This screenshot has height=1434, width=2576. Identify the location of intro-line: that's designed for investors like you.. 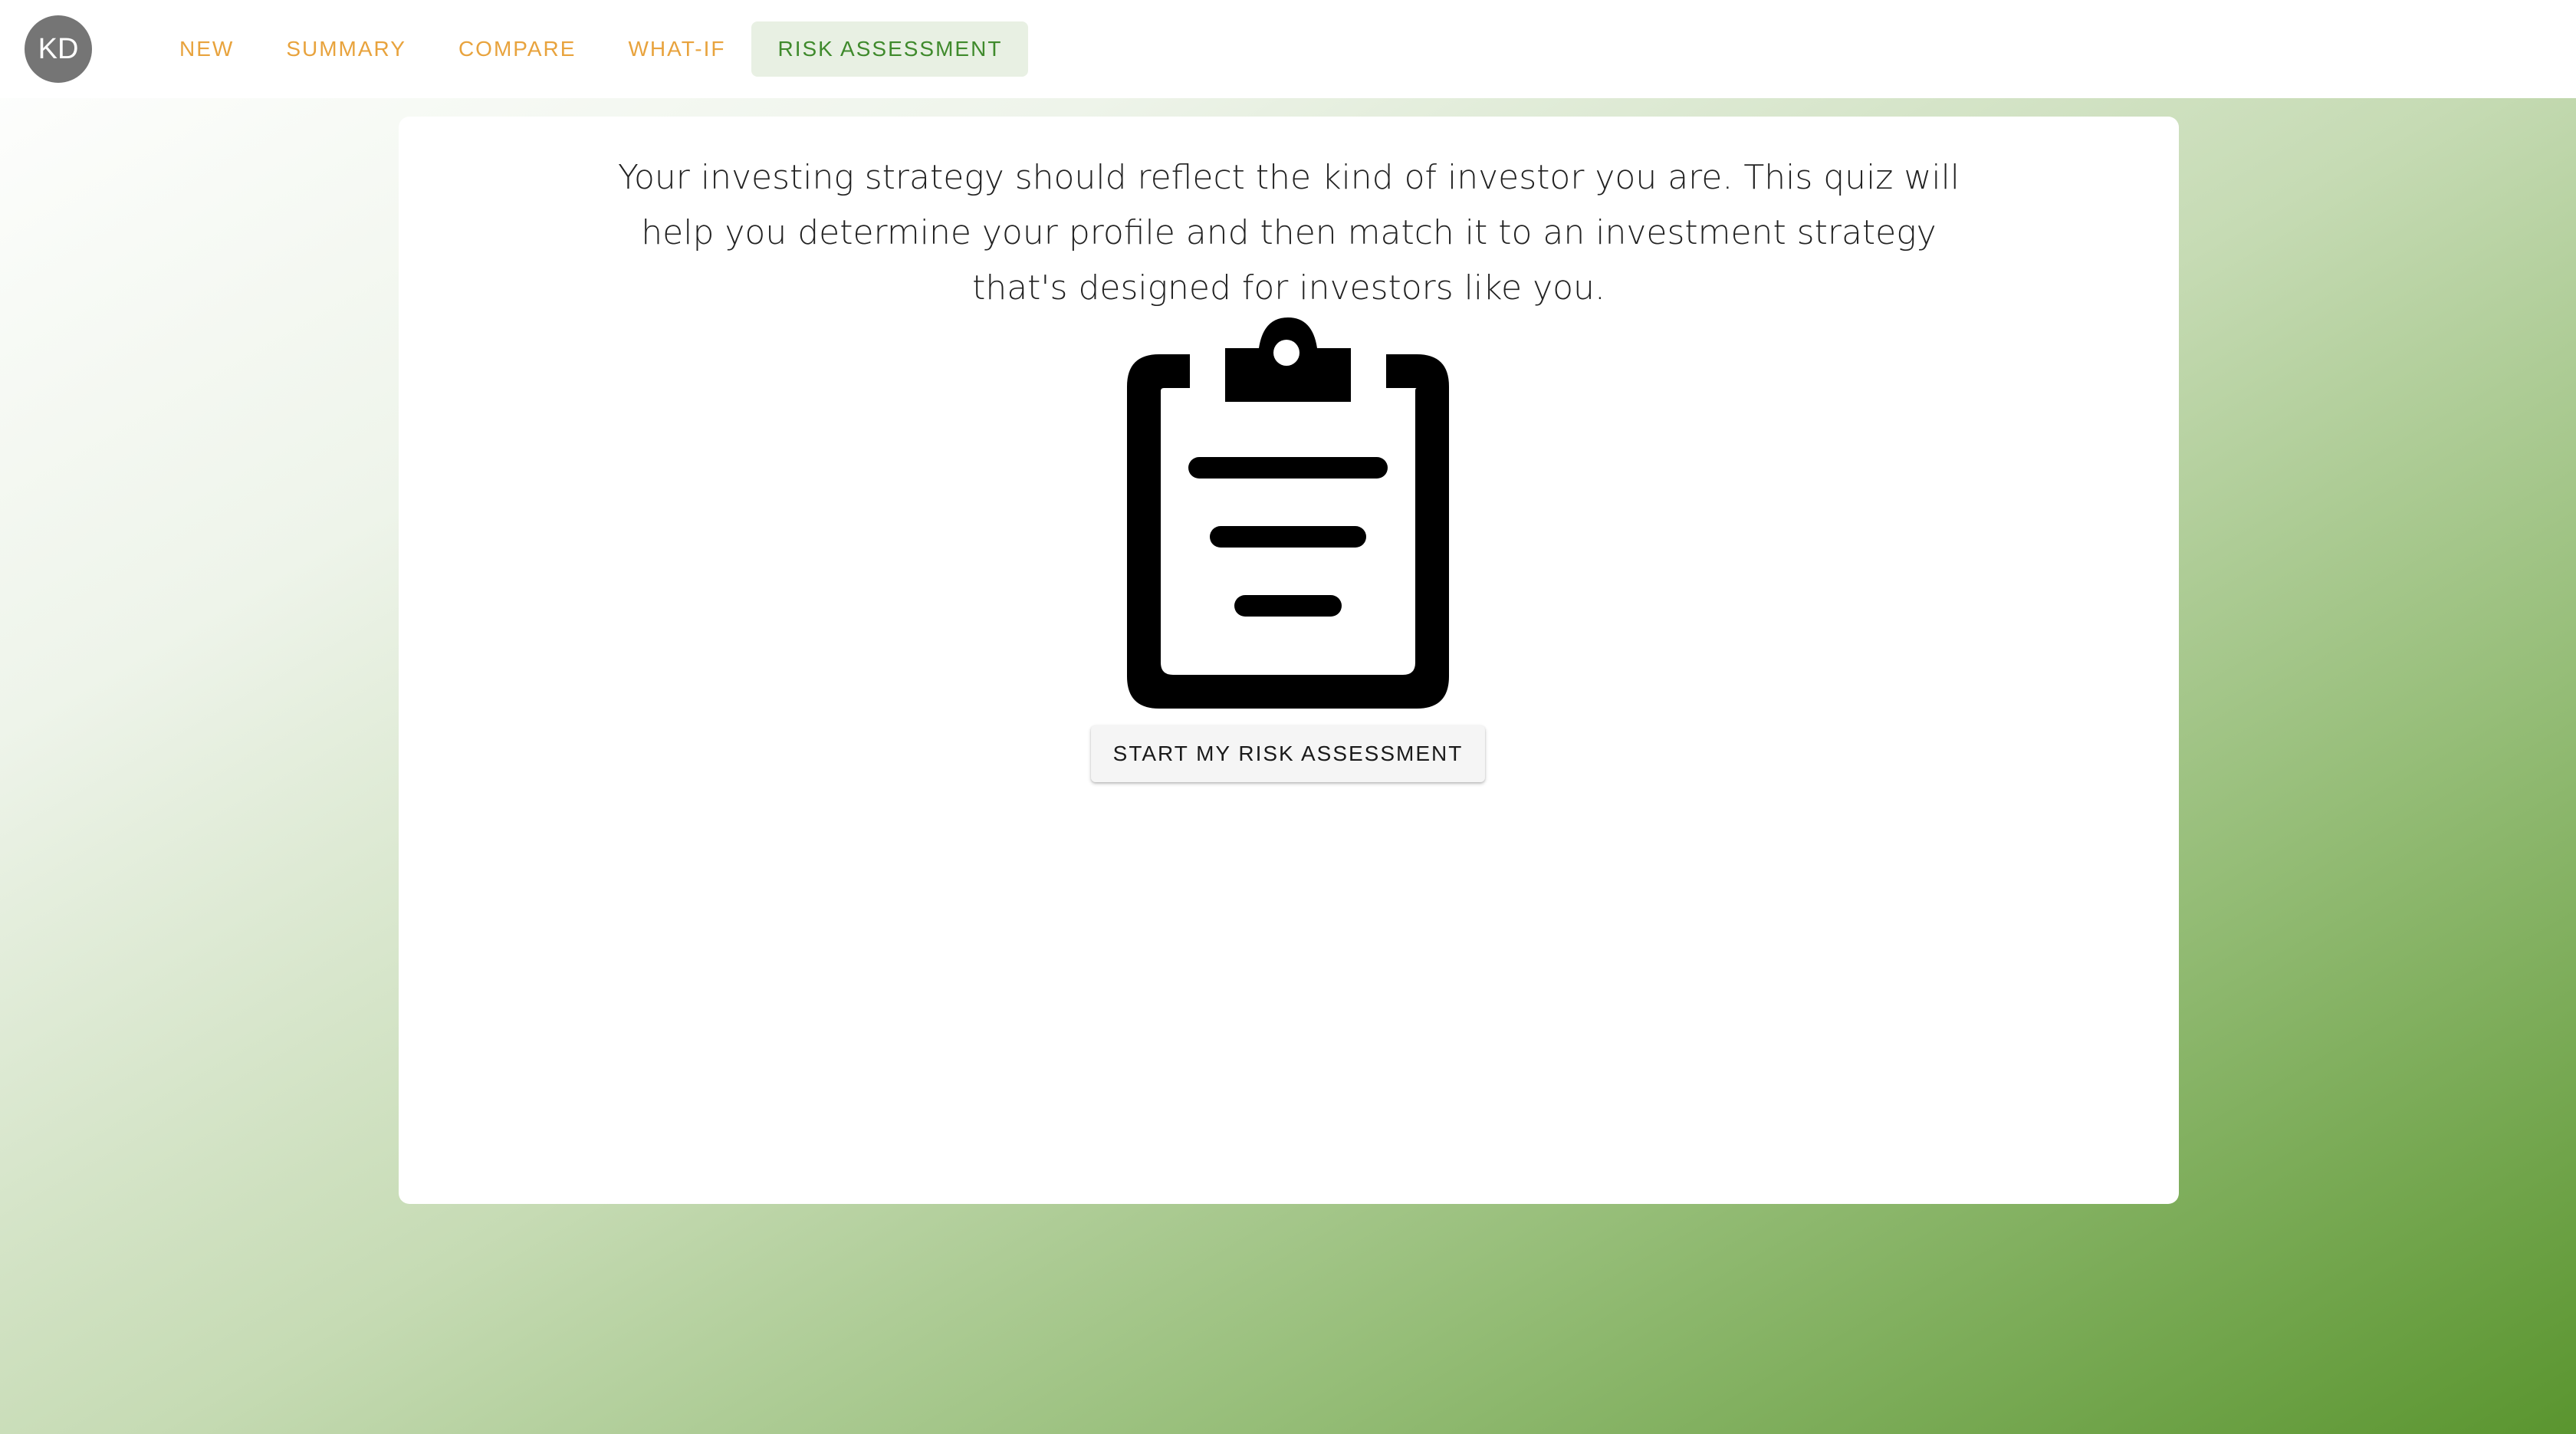
(1288, 288).